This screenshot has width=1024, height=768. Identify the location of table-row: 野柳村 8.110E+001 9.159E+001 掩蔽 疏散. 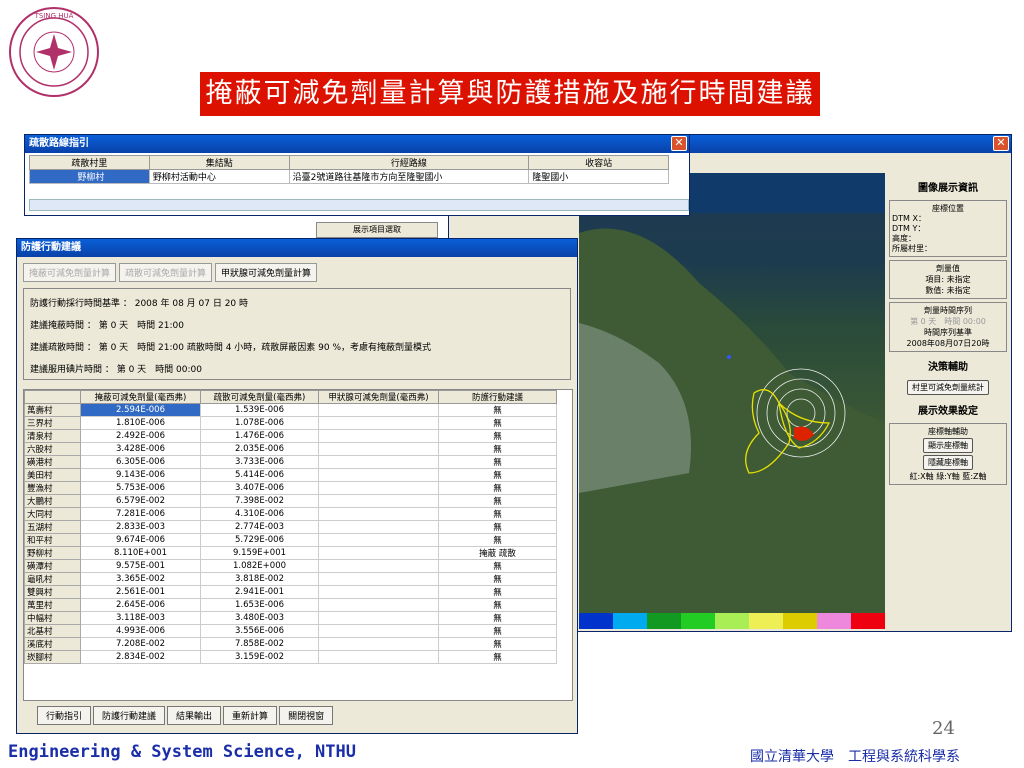
(290, 553).